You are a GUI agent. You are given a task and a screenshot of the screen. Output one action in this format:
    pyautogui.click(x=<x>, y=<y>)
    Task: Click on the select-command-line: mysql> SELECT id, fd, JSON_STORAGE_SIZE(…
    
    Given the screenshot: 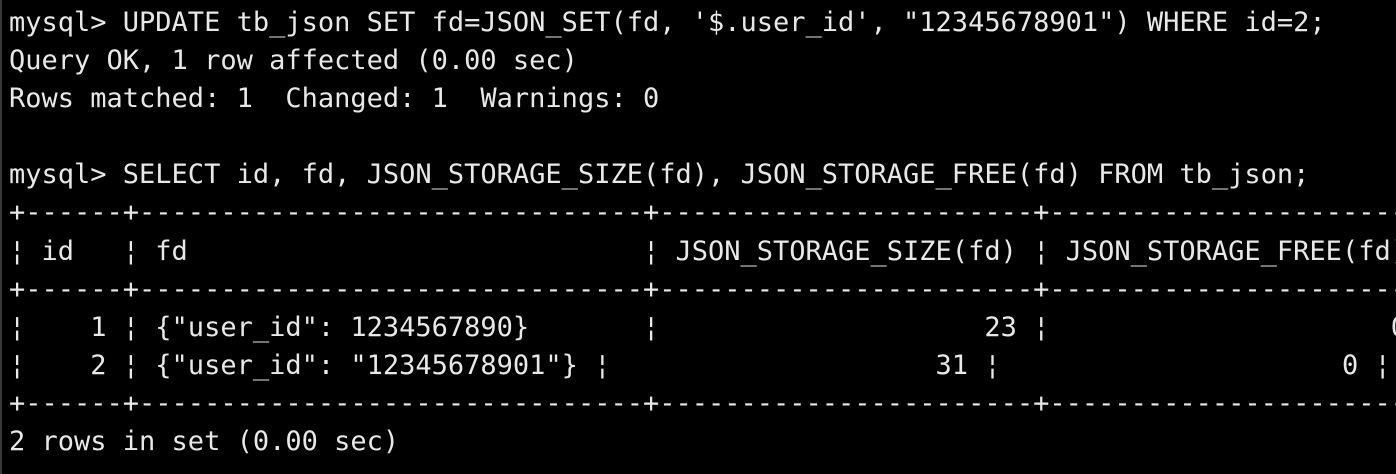 What is the action you would take?
    pyautogui.click(x=659, y=175)
    